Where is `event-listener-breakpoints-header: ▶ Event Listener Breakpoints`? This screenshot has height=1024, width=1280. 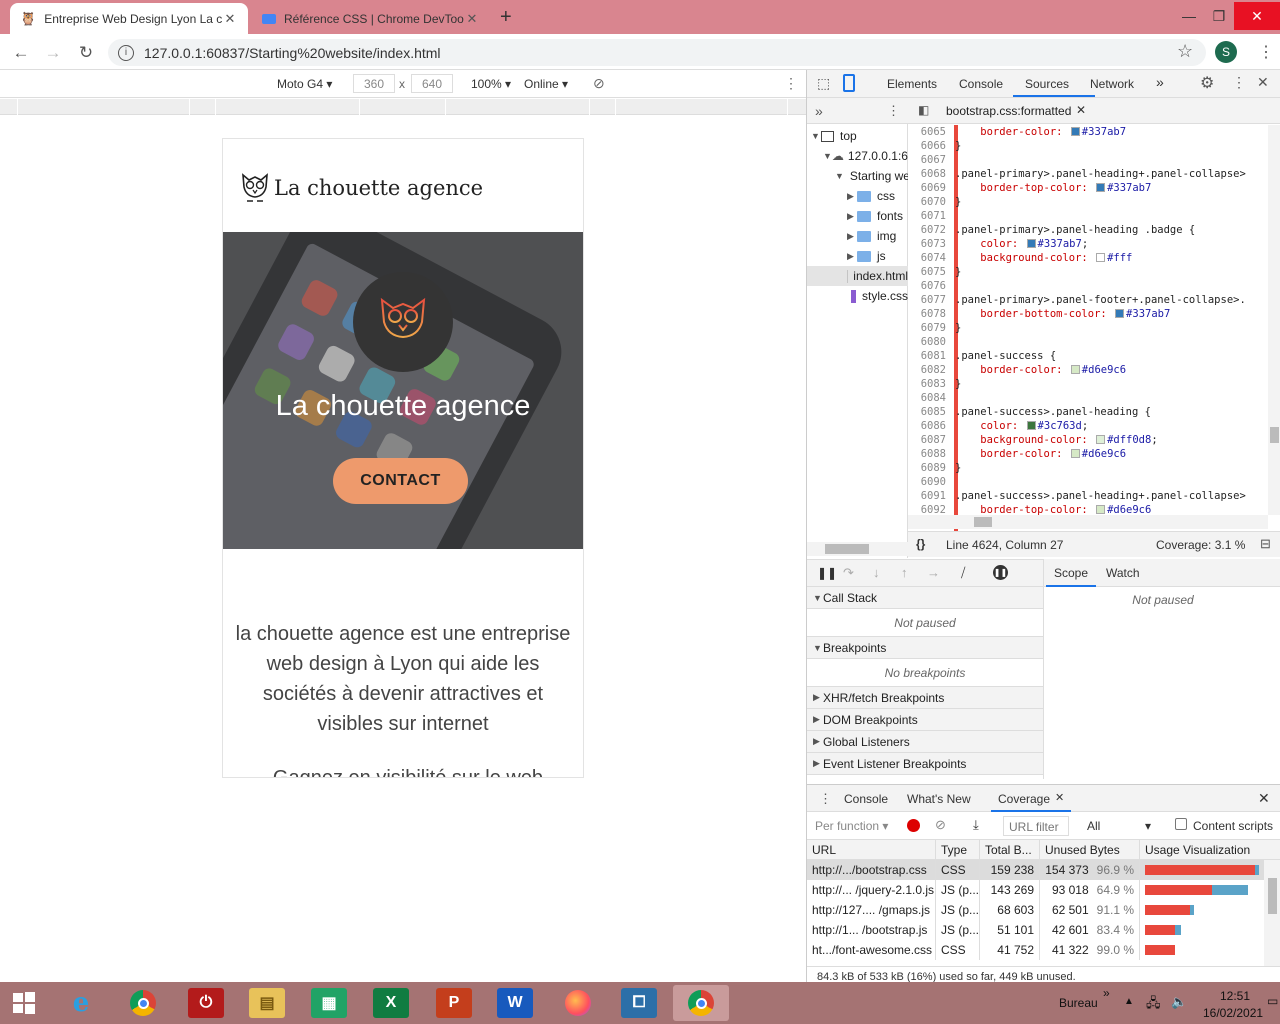 event-listener-breakpoints-header: ▶ Event Listener Breakpoints is located at coordinates (925, 764).